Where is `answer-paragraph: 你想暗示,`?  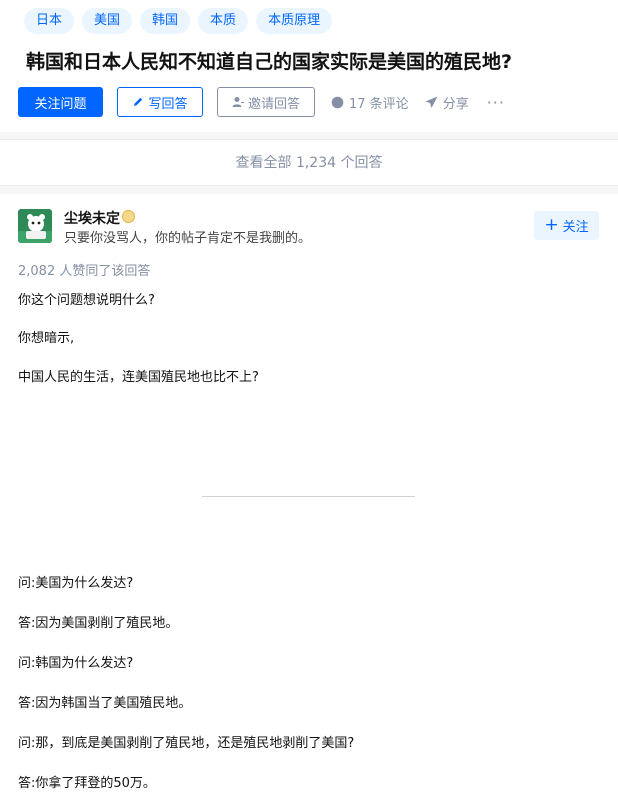
answer-paragraph: 你想暗示, is located at coordinates (46, 338).